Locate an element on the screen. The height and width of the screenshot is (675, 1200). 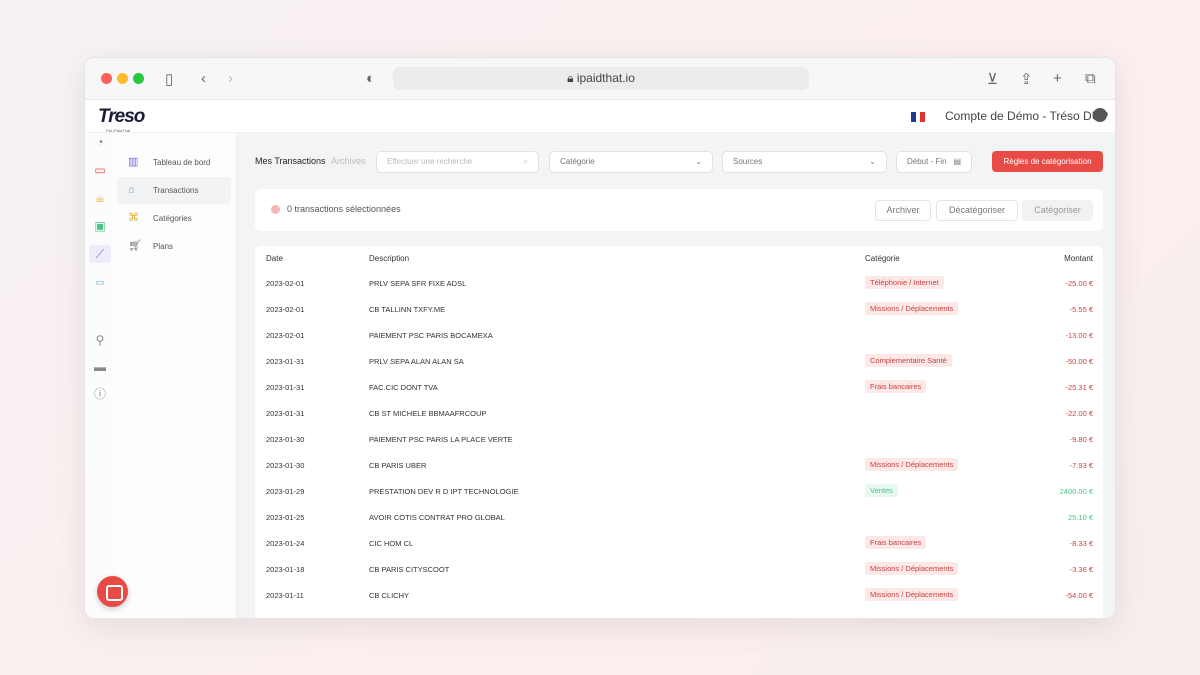
sidebar-toggle-icon: ▯ is located at coordinates (169, 79).